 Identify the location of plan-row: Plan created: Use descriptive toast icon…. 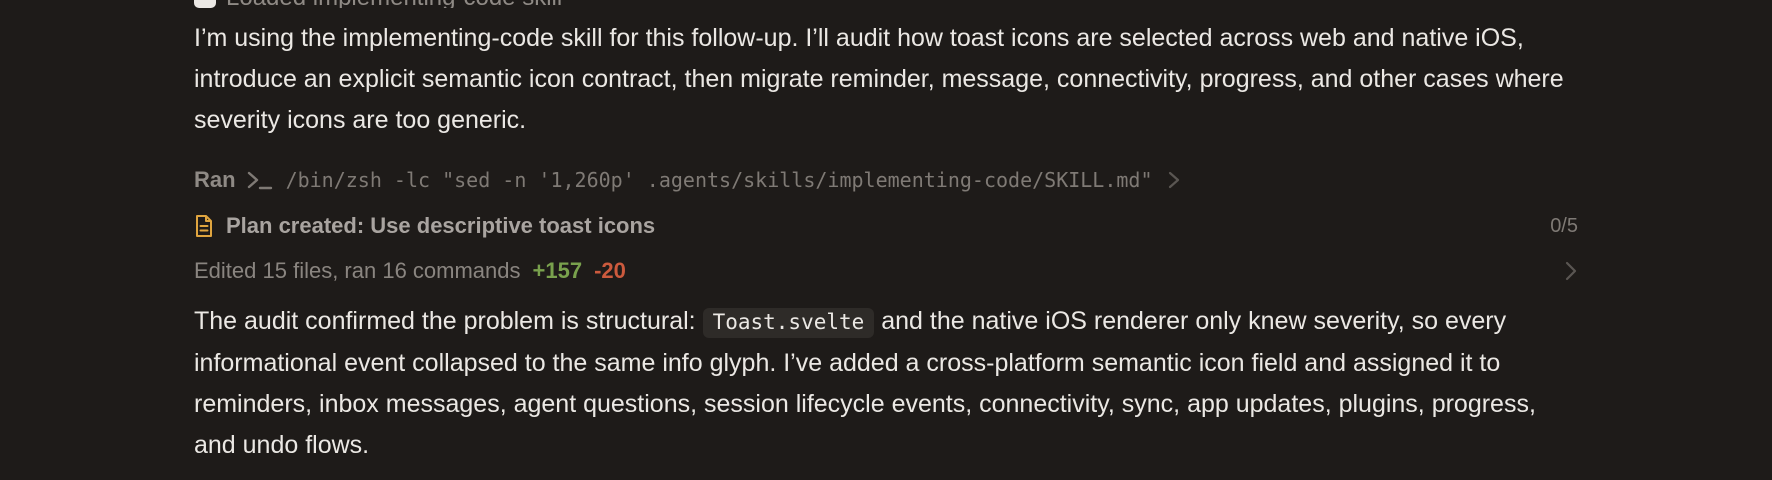
(886, 226).